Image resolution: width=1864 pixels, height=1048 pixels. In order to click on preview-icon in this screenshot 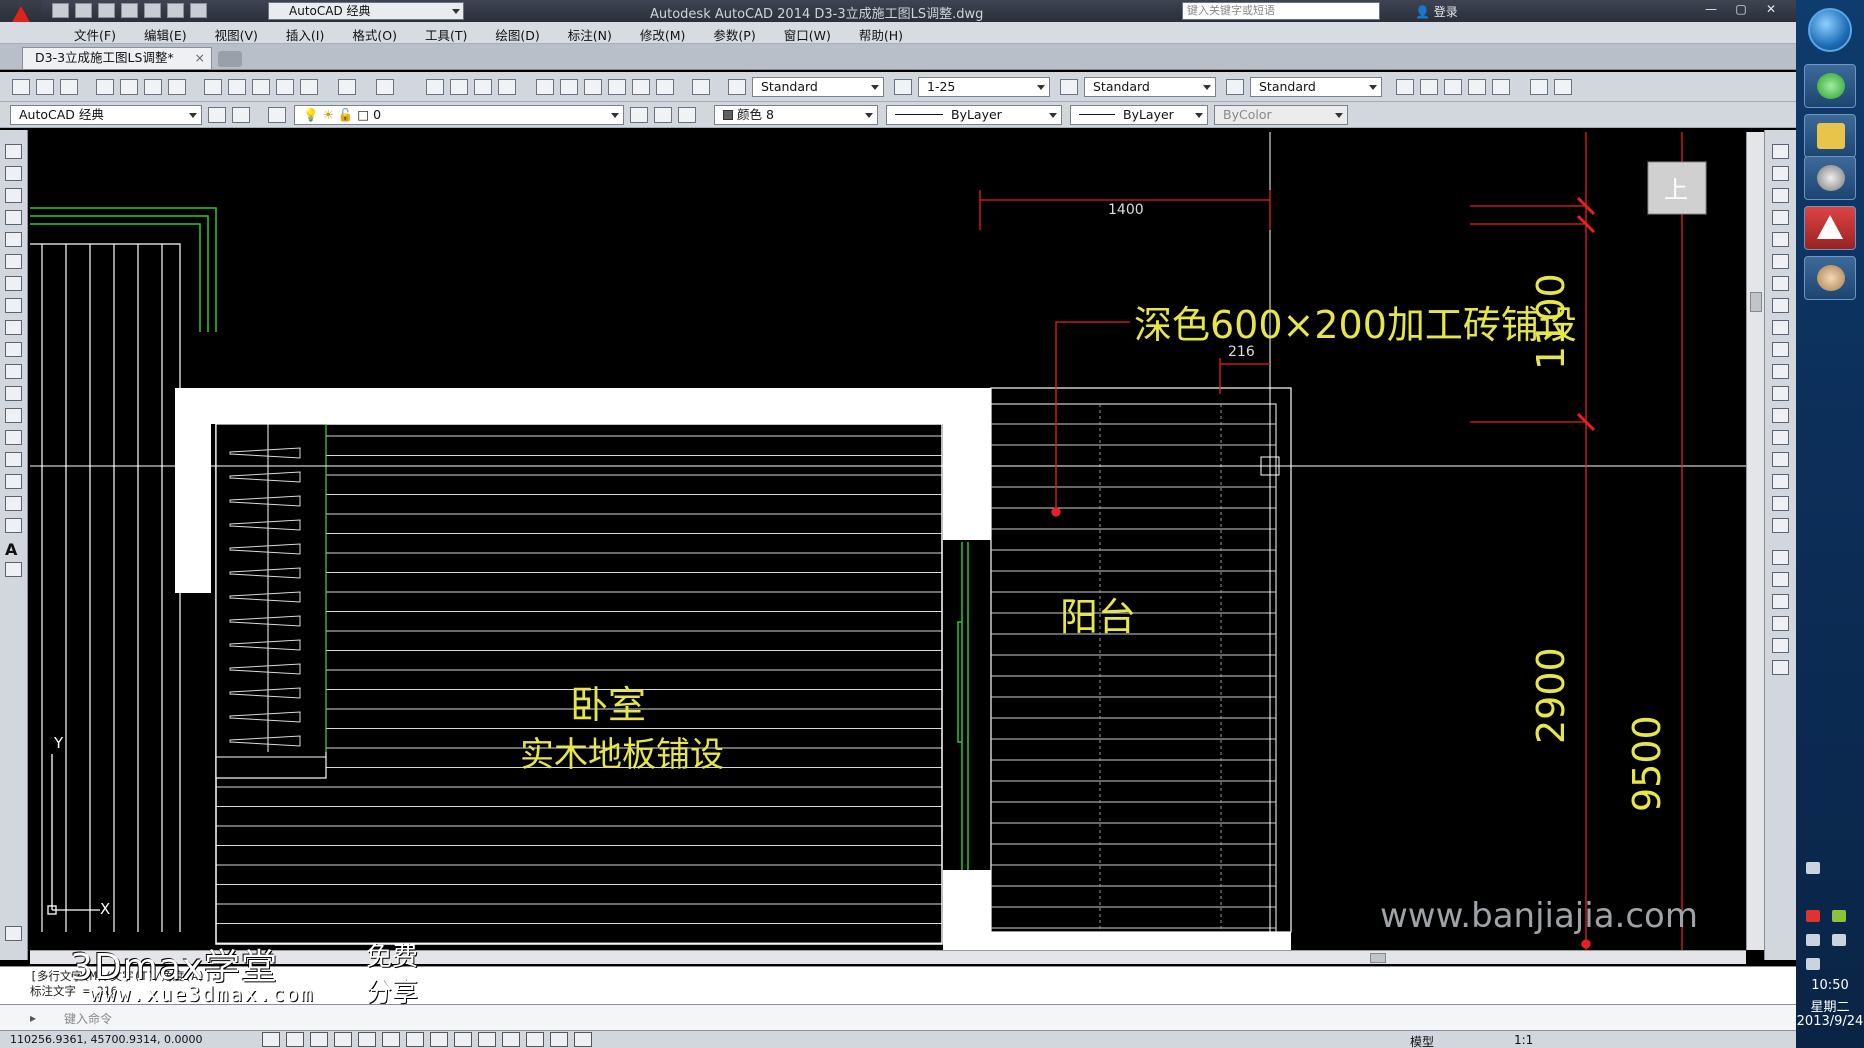, I will do `click(129, 87)`.